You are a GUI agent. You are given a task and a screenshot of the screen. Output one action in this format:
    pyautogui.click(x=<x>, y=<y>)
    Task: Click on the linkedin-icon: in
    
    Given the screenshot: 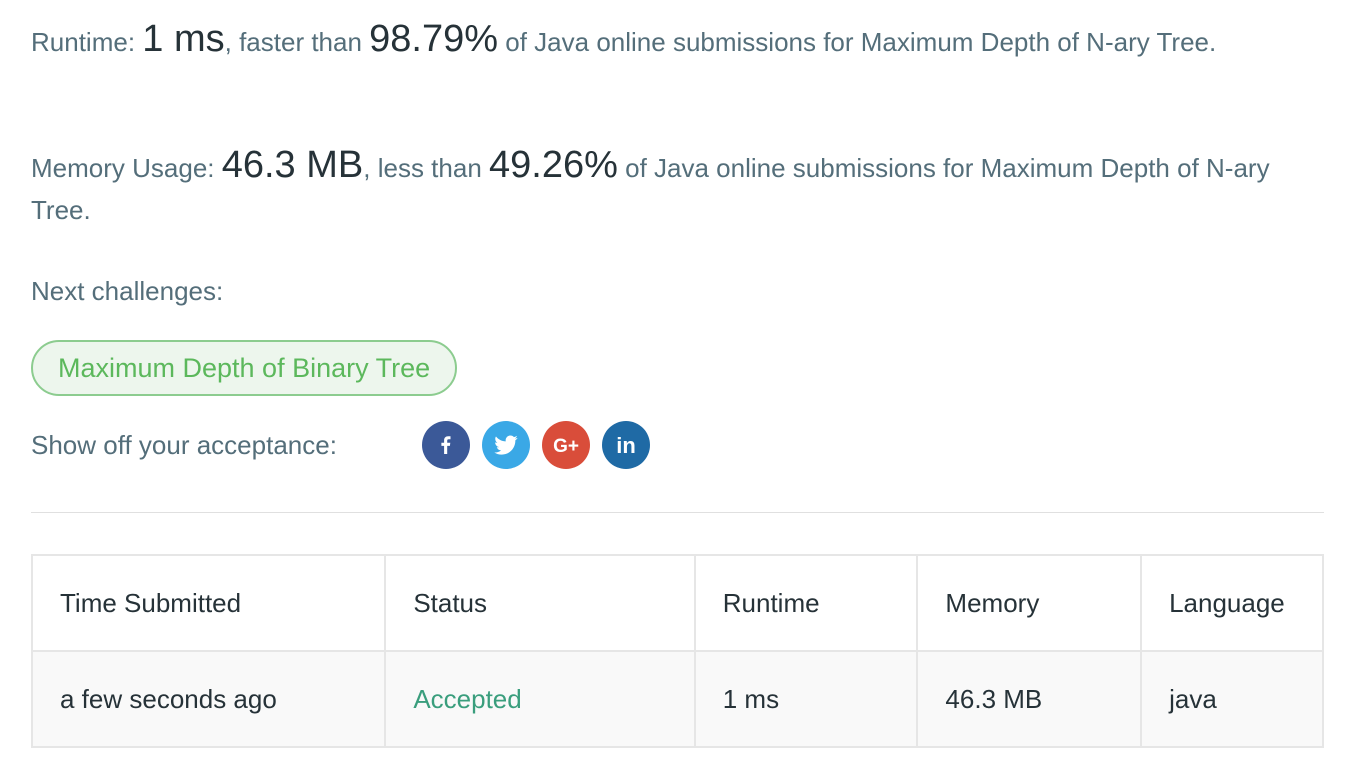 What is the action you would take?
    pyautogui.click(x=626, y=445)
    